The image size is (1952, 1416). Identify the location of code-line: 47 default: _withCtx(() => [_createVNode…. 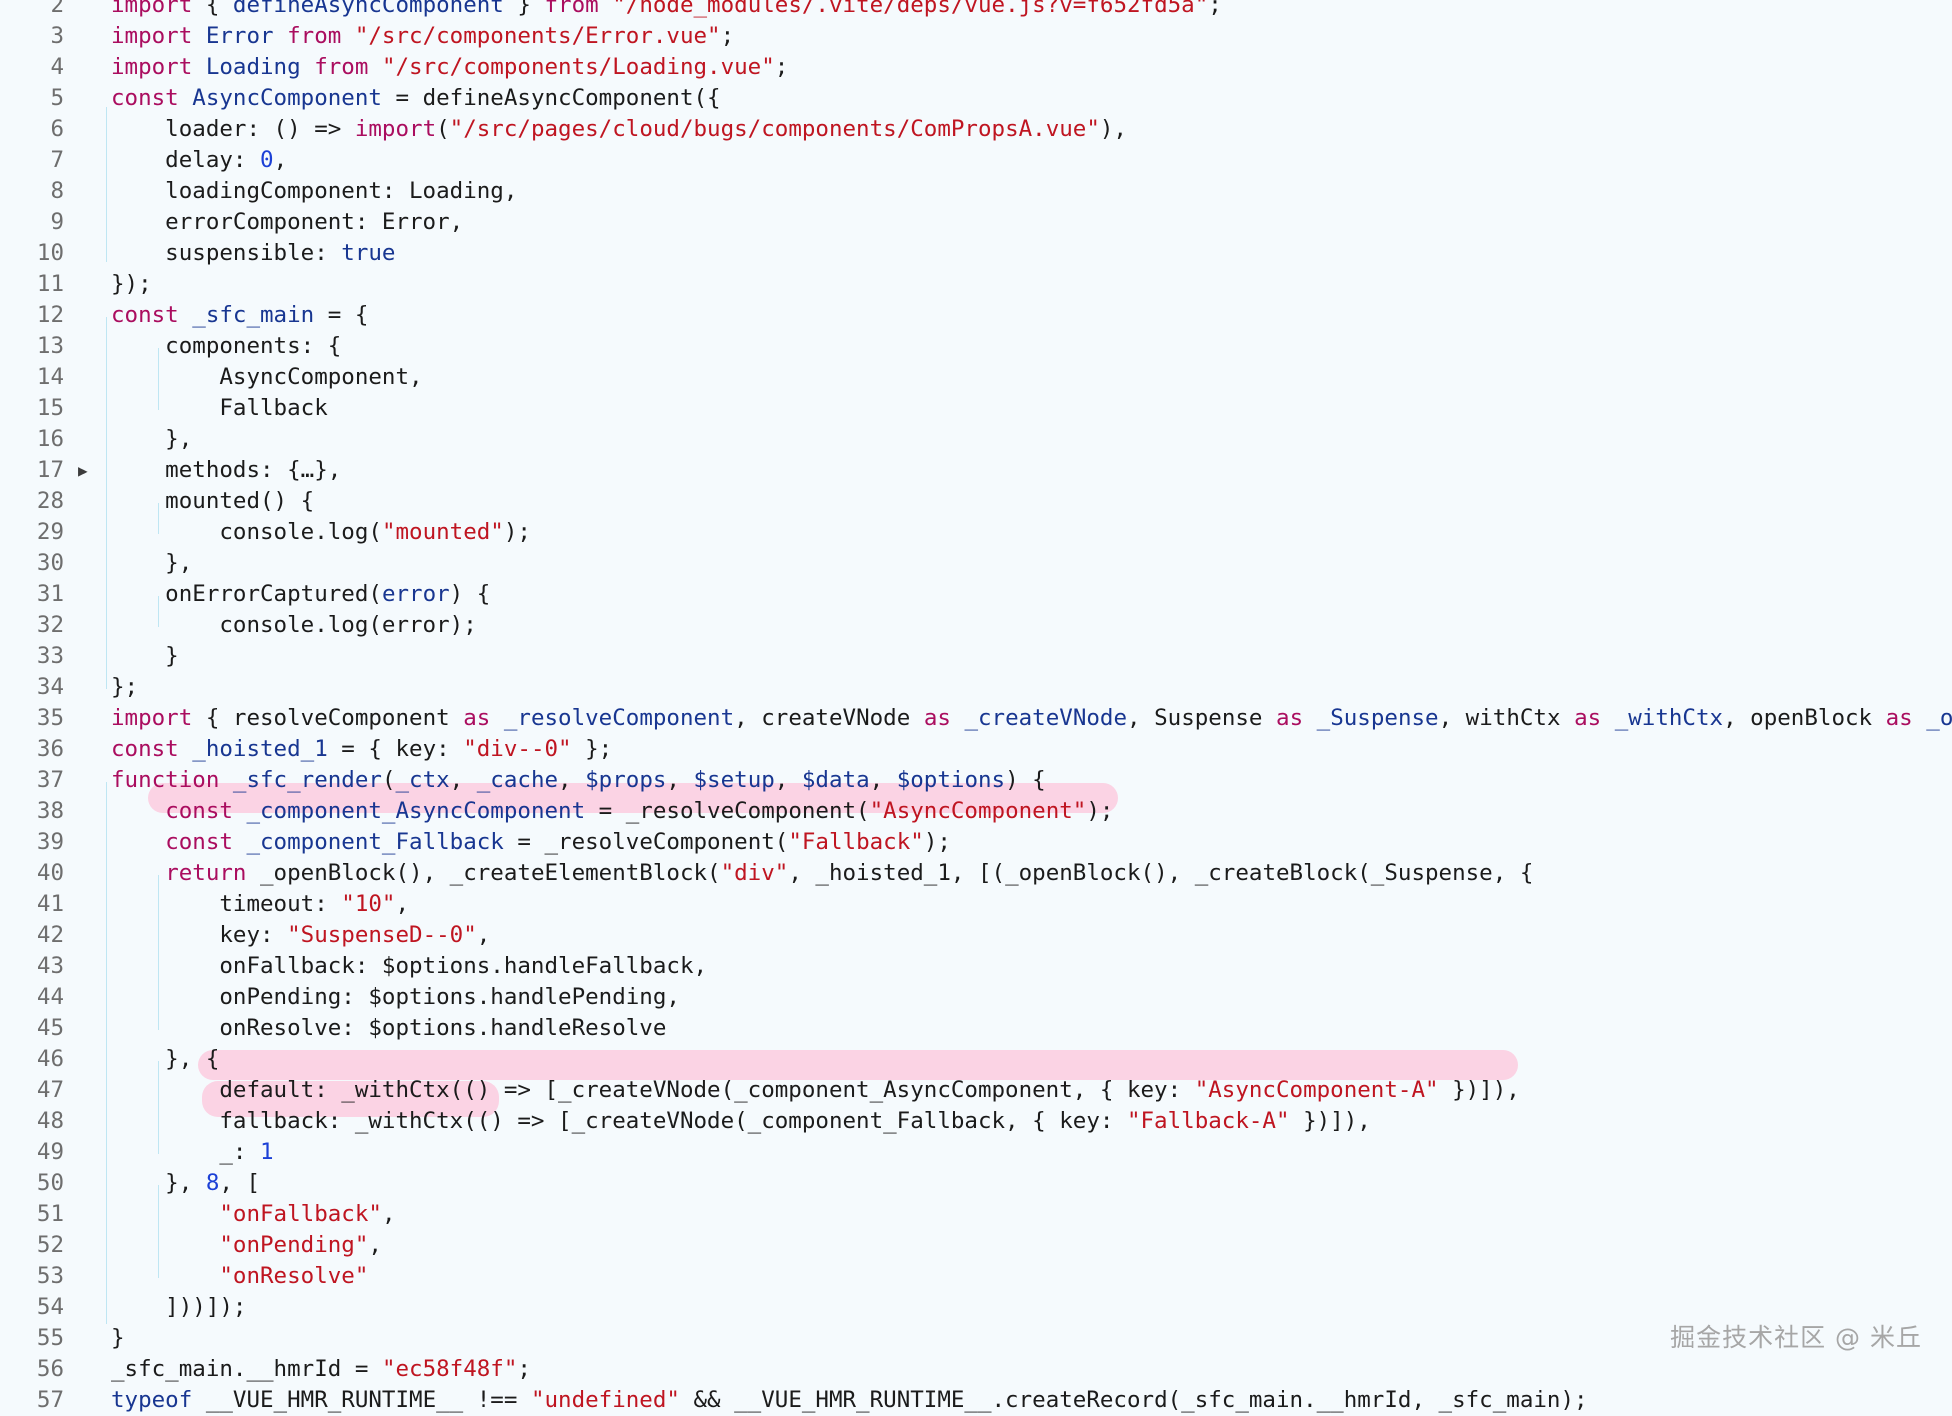
(976, 1090).